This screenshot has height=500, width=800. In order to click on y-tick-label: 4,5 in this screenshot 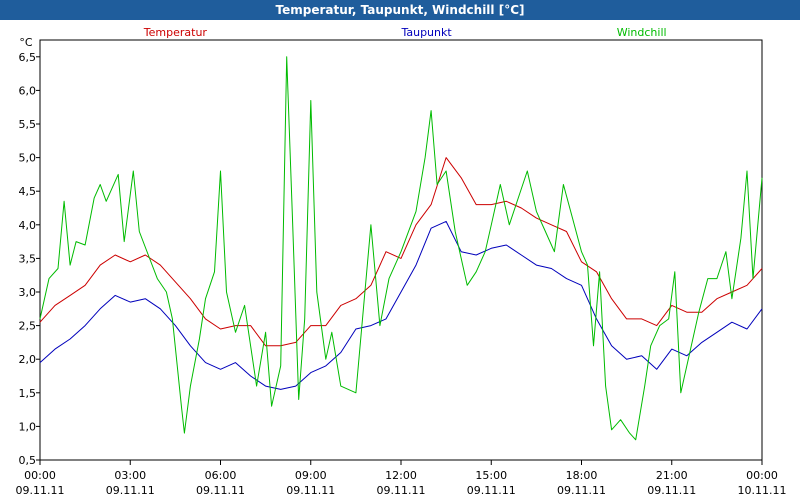, I will do `click(28, 191)`.